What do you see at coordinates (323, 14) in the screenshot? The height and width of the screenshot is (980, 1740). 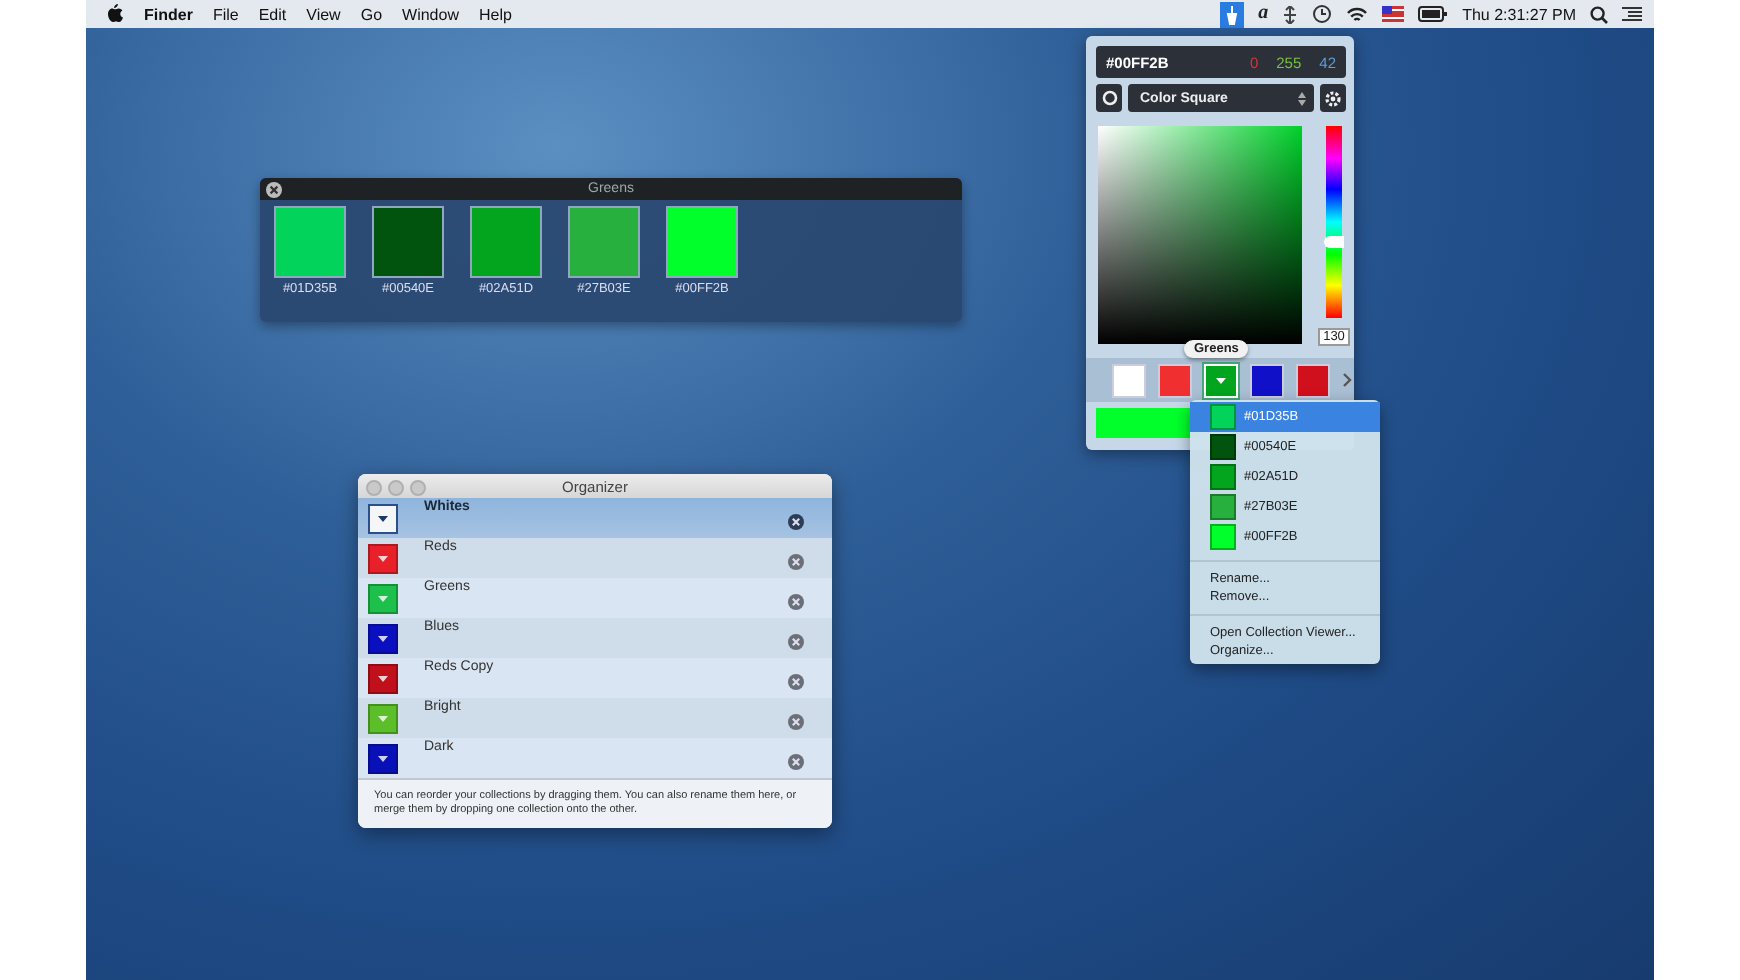 I see `menu-item: View` at bounding box center [323, 14].